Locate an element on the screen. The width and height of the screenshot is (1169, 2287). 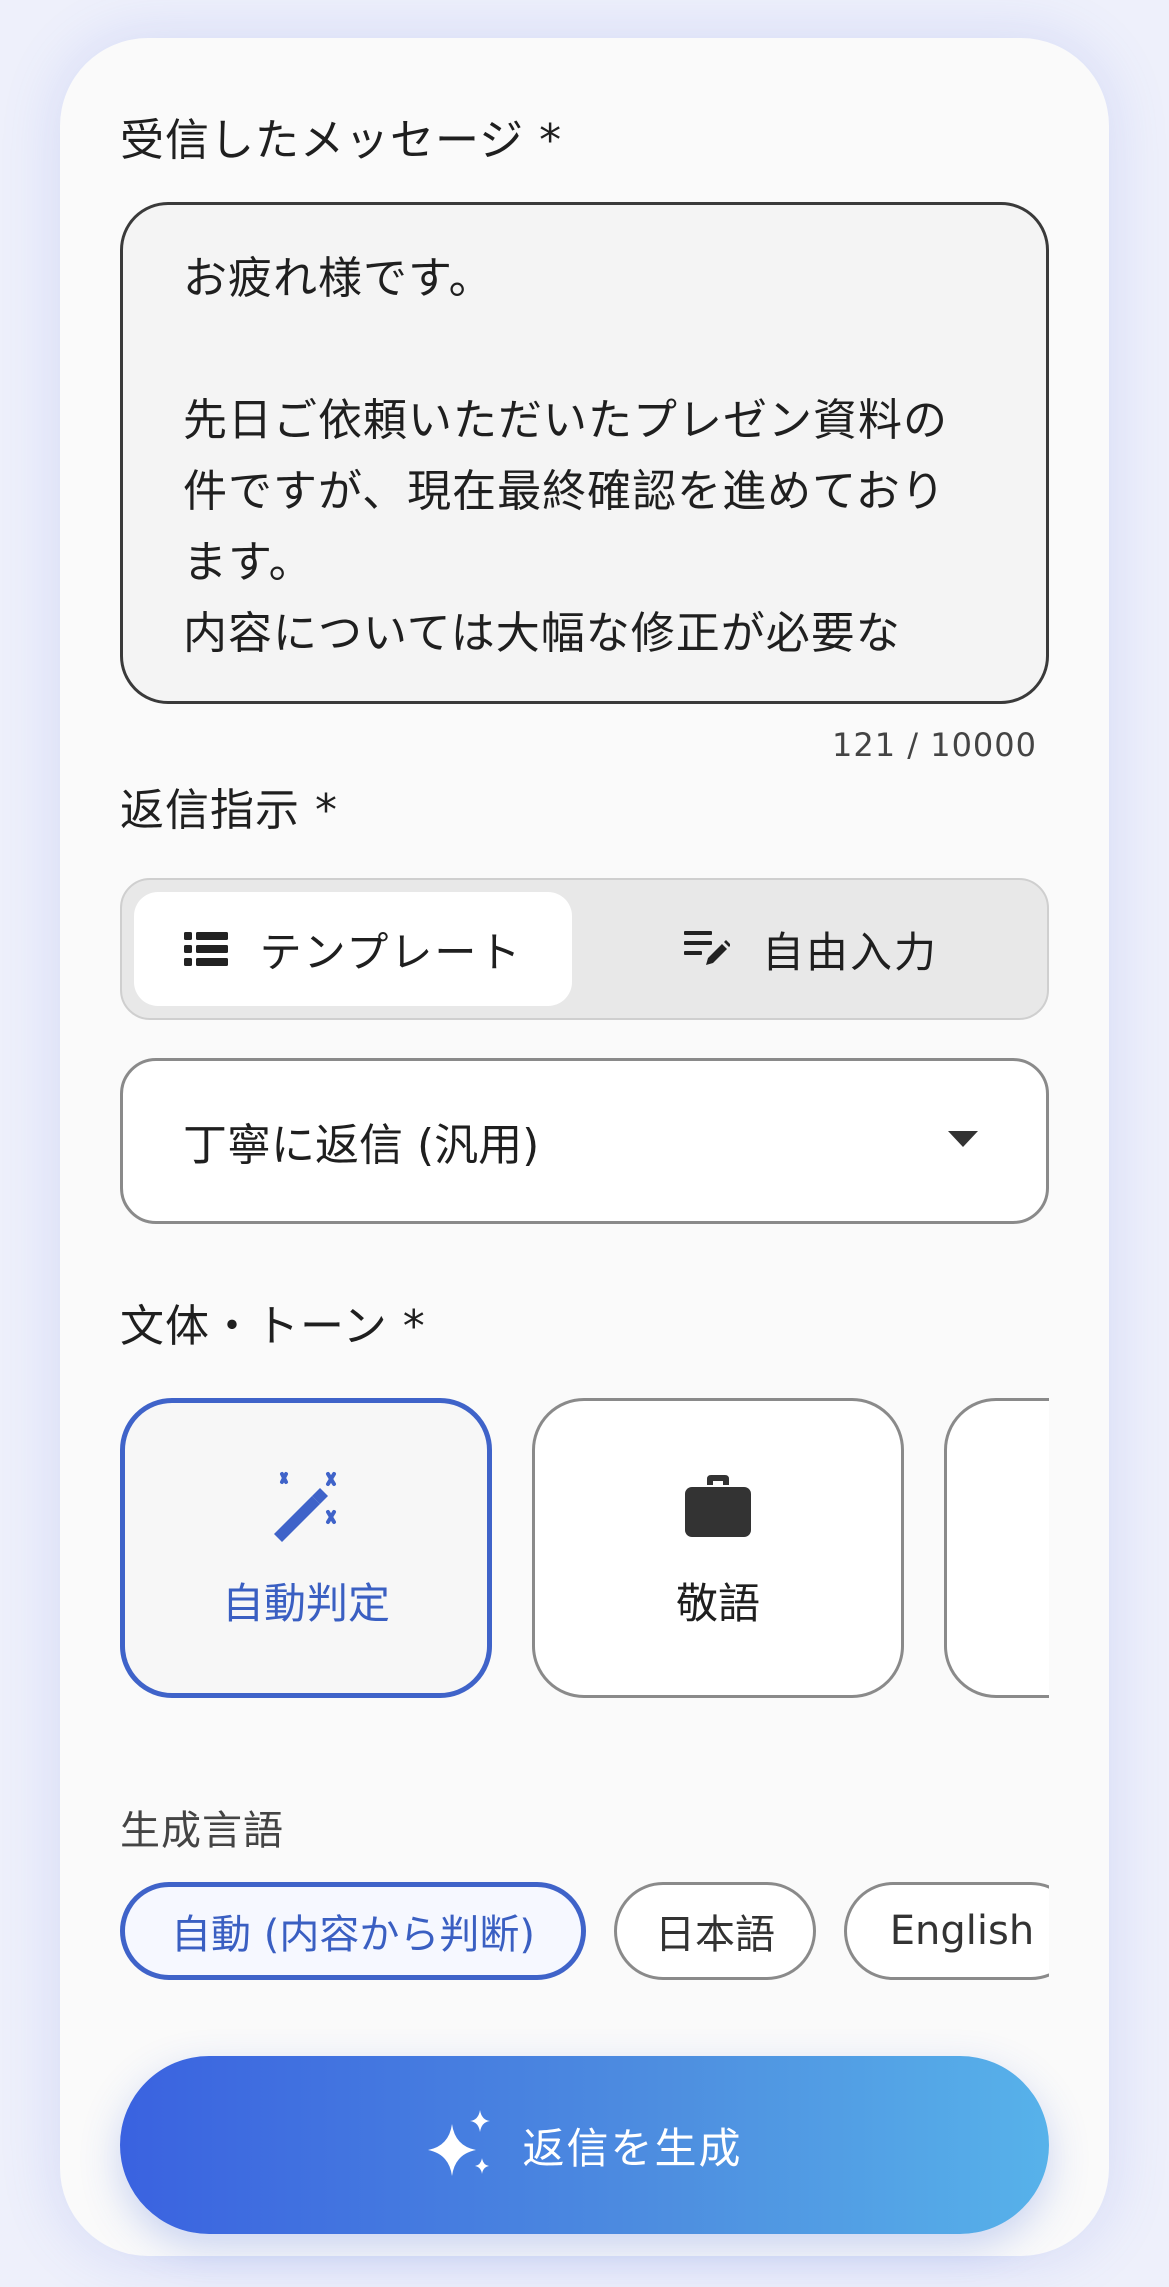
language-options: 自動 (内容から判断) 日本語 English is located at coordinates (584, 1932).